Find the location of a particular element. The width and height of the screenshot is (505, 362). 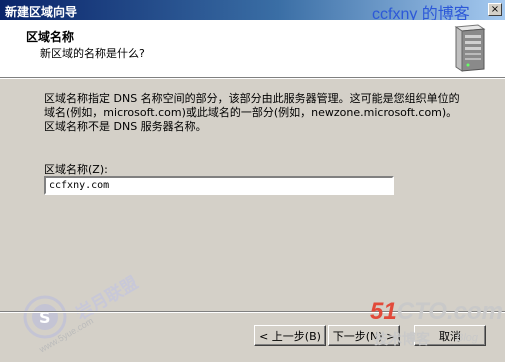

title-bar: 新建区域向导 ccfxny 的博客 × is located at coordinates (252, 11).